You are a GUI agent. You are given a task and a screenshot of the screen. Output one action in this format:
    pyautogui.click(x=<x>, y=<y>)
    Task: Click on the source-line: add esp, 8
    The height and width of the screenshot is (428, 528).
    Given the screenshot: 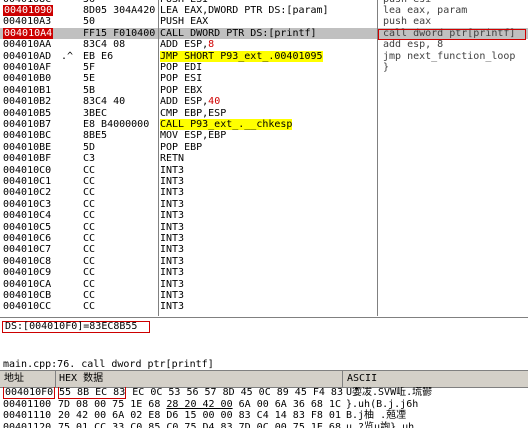 What is the action you would take?
    pyautogui.click(x=413, y=45)
    